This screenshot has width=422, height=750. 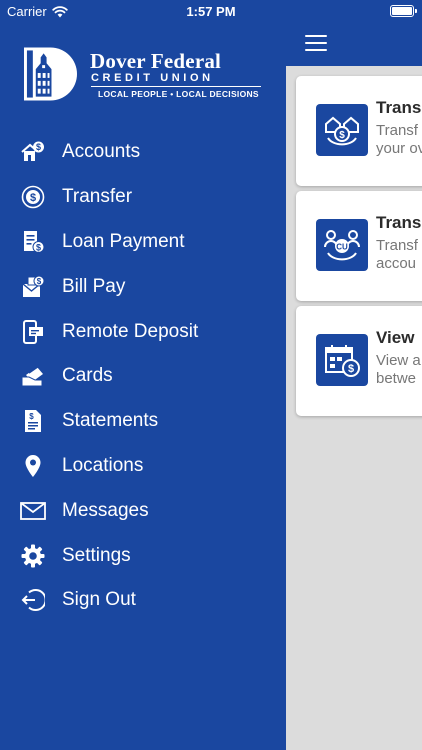 I want to click on menu-item-locations: Locations, so click(x=143, y=466).